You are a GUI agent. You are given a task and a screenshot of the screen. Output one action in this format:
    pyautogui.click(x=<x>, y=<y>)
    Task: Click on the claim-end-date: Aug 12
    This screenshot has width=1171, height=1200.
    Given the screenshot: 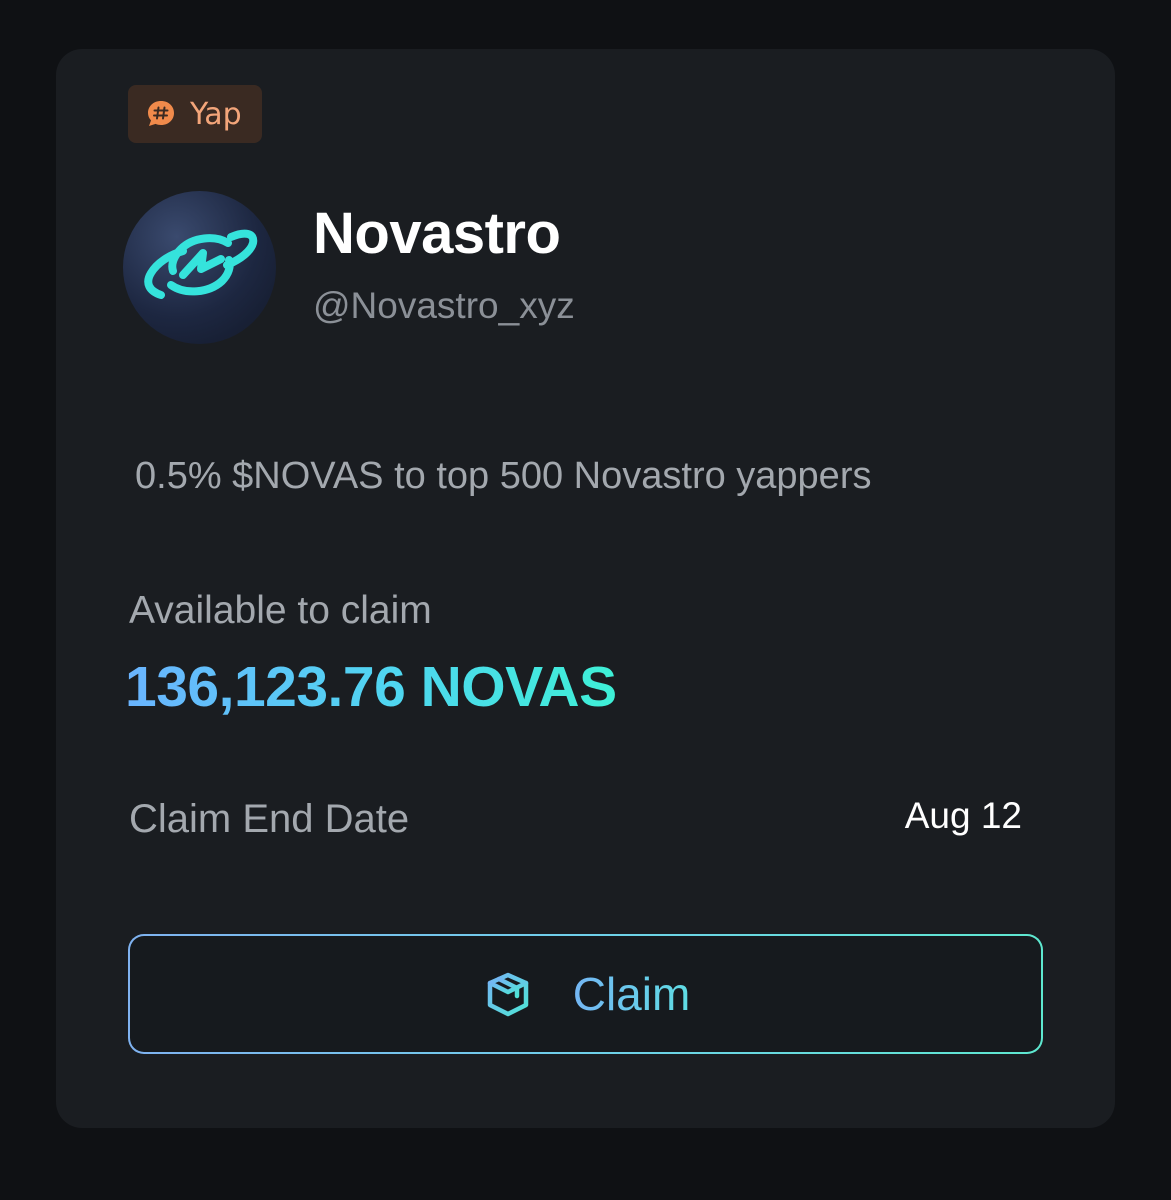 What is the action you would take?
    pyautogui.click(x=963, y=815)
    